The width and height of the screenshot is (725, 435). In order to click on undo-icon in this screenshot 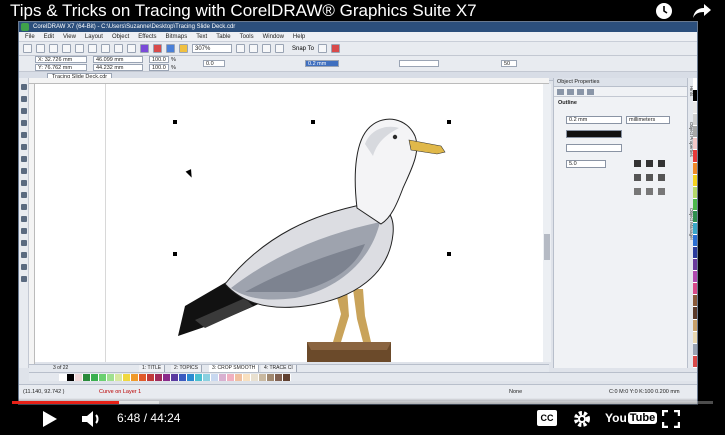, I will do `click(118, 48)`.